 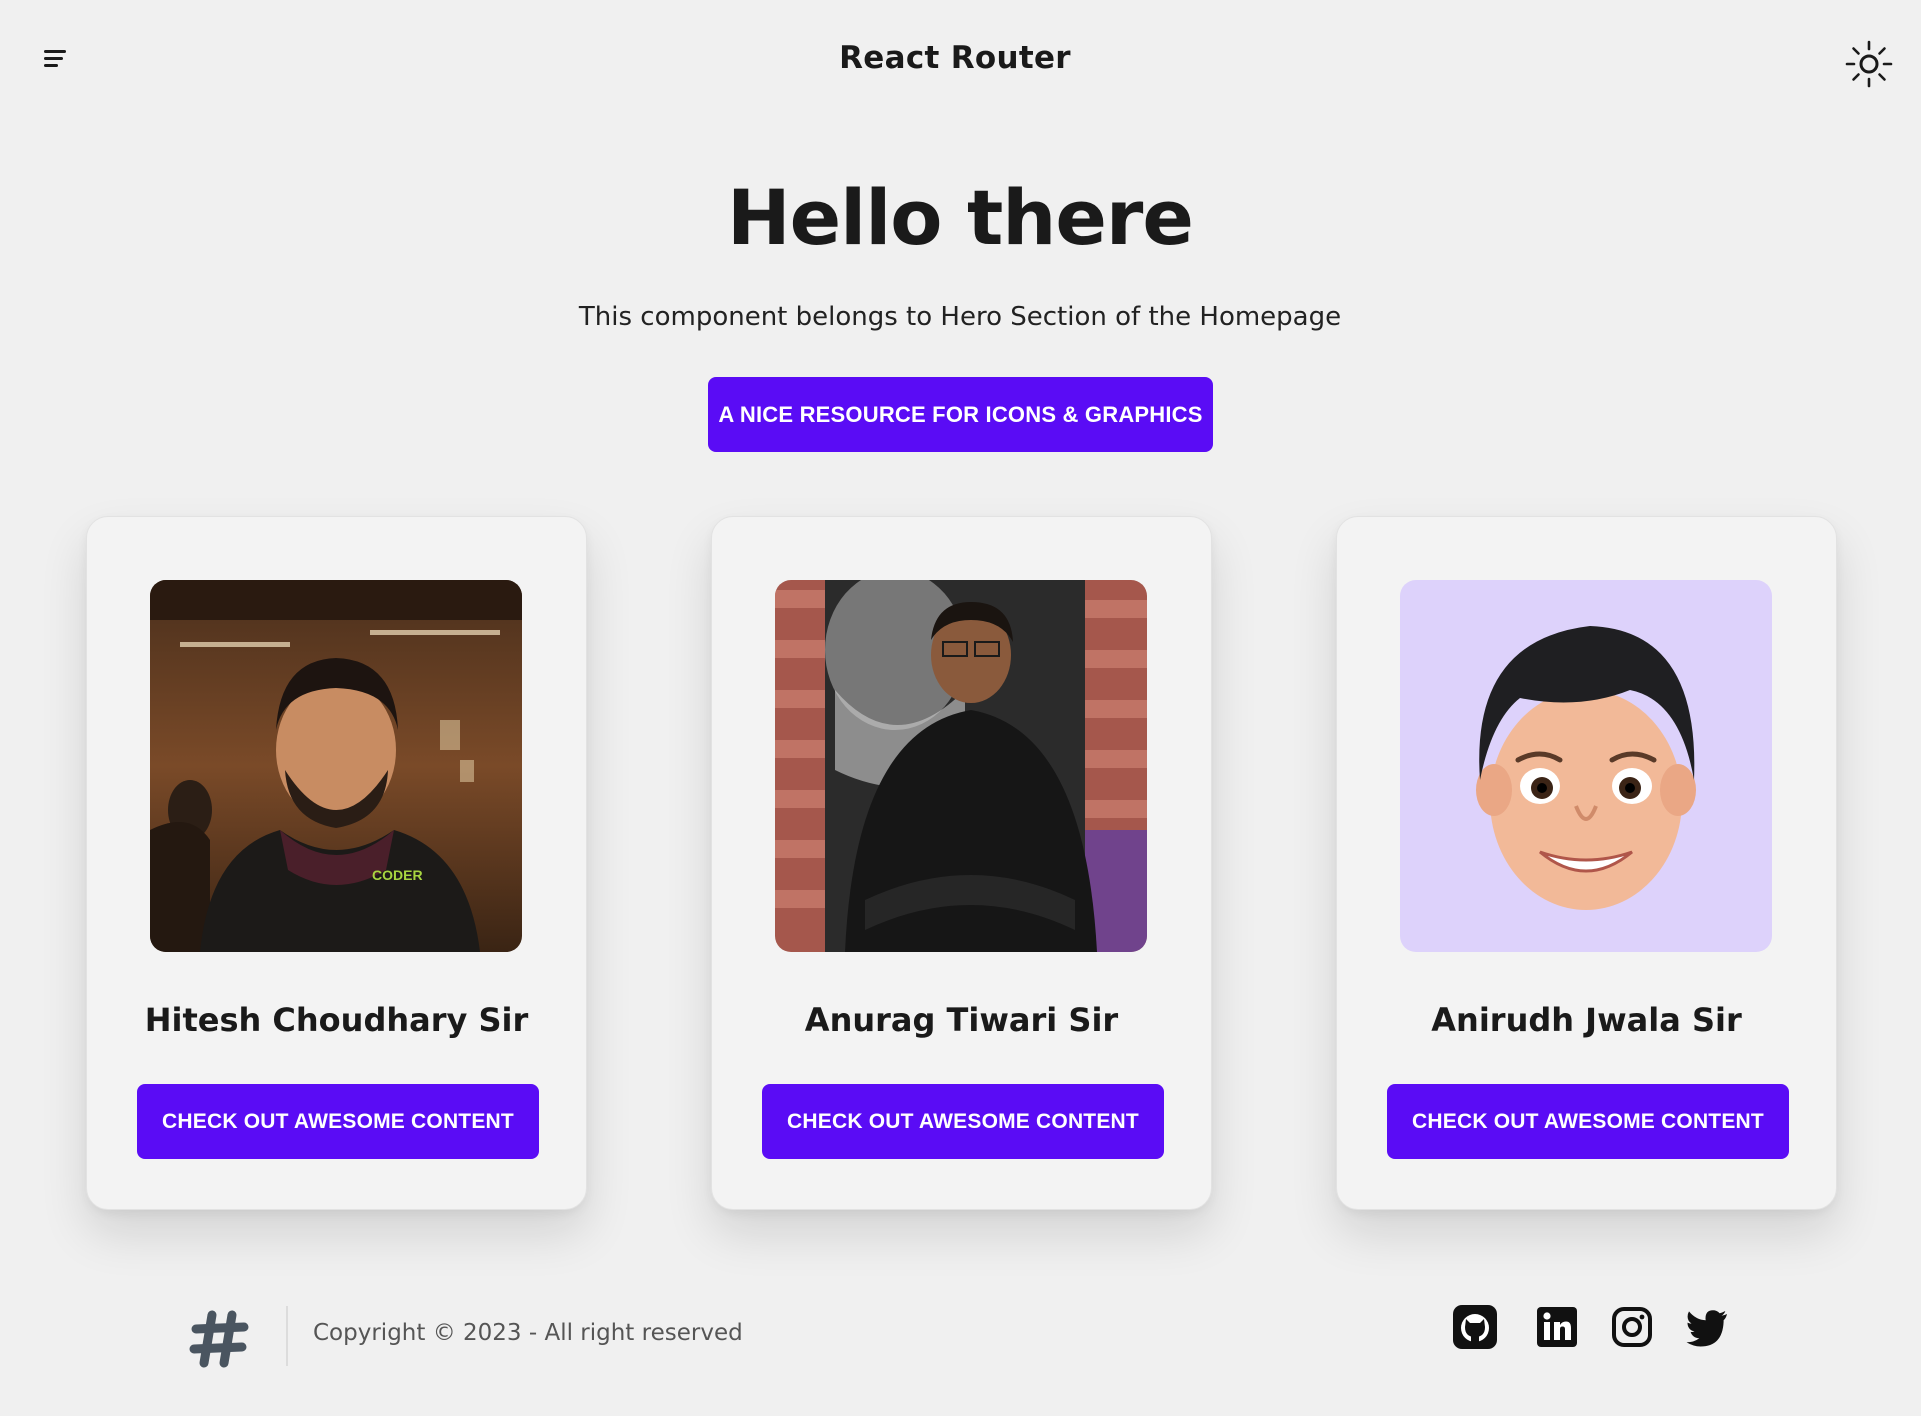 I want to click on memoji-avatar, so click(x=1586, y=766).